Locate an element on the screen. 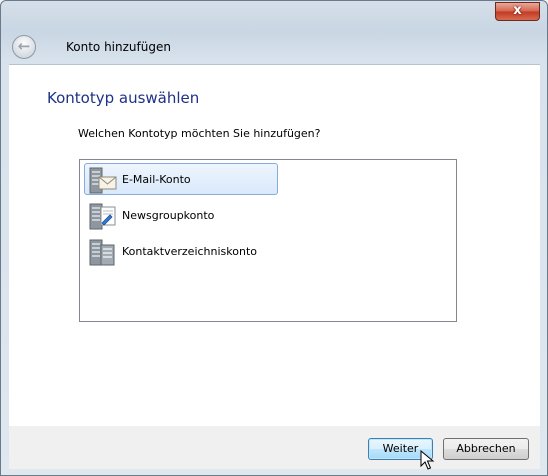  list-item-directory-account: Kontaktverzeichniskonto is located at coordinates (181, 251).